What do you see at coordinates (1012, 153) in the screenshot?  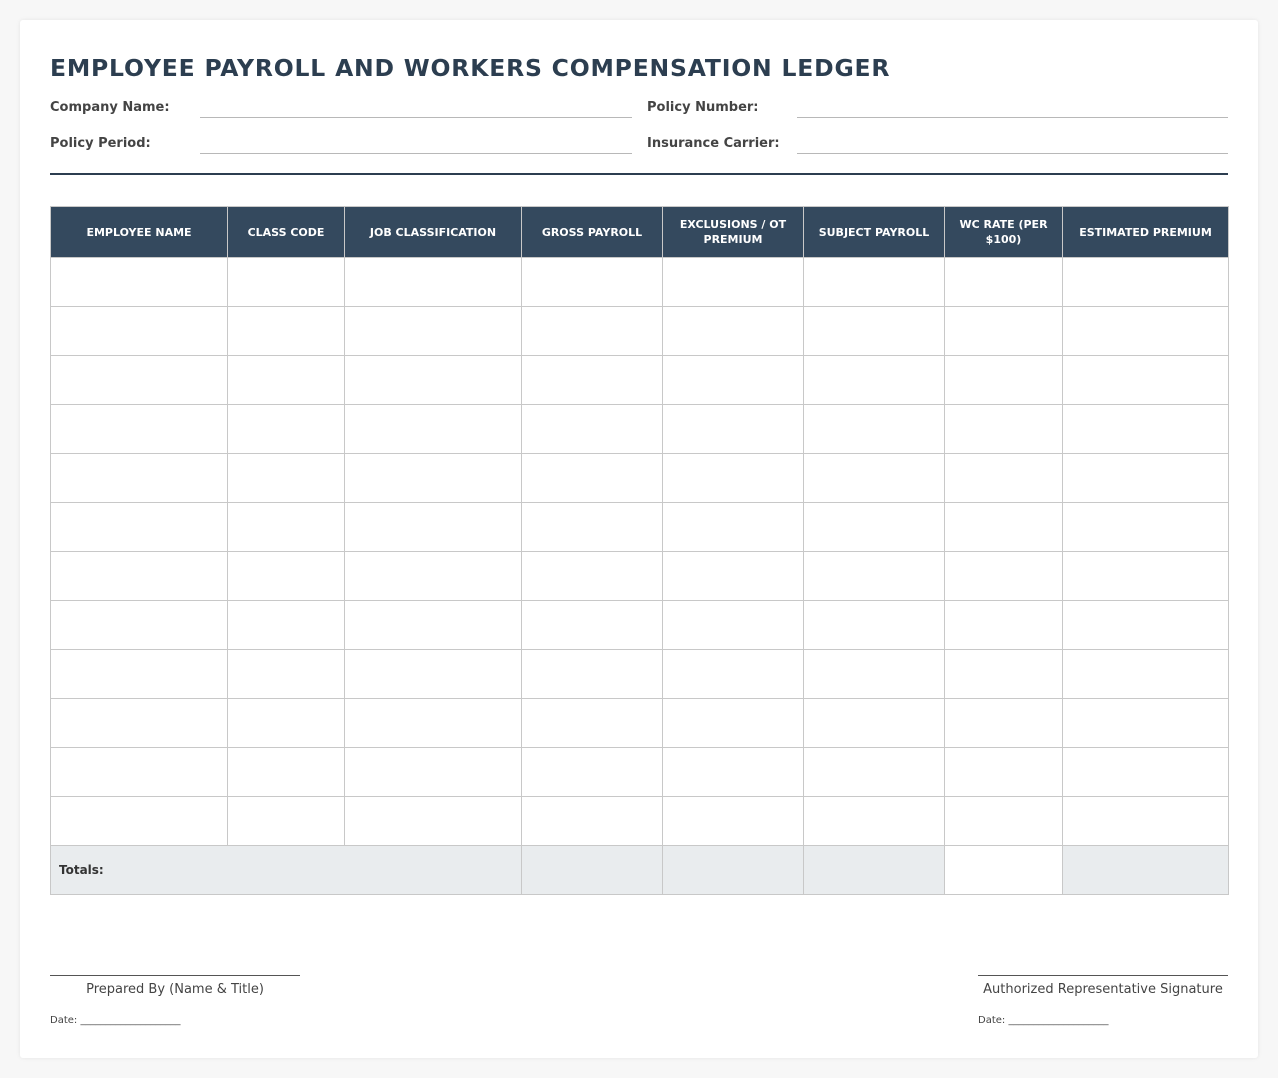 I see `insurance-carrier-field` at bounding box center [1012, 153].